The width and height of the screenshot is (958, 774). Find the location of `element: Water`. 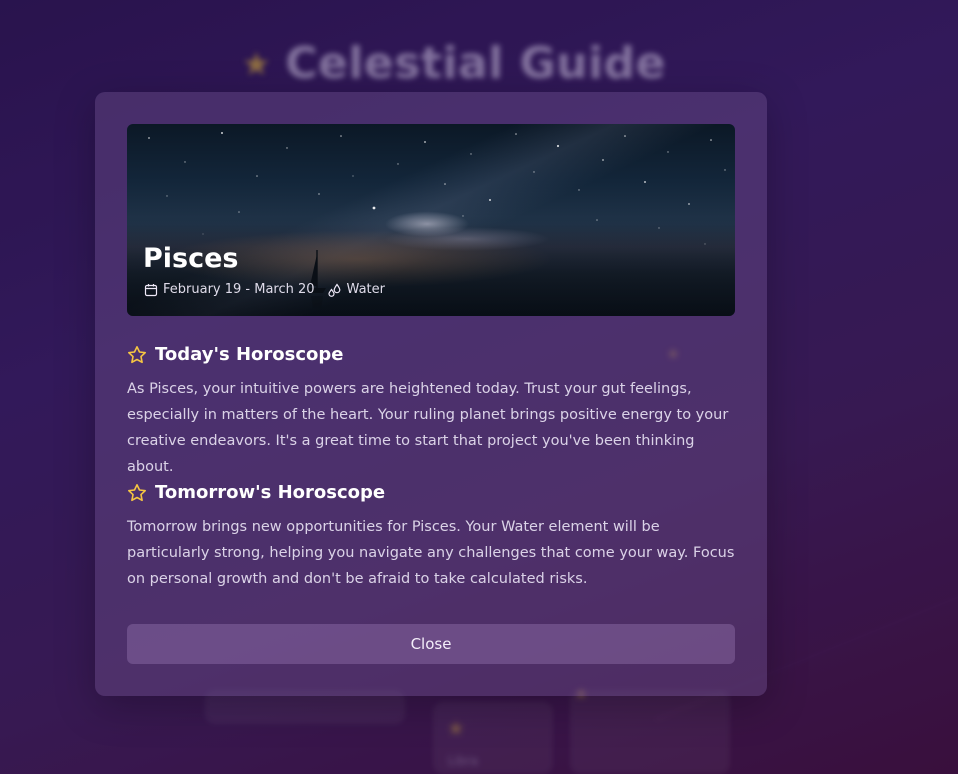

element: Water is located at coordinates (356, 290).